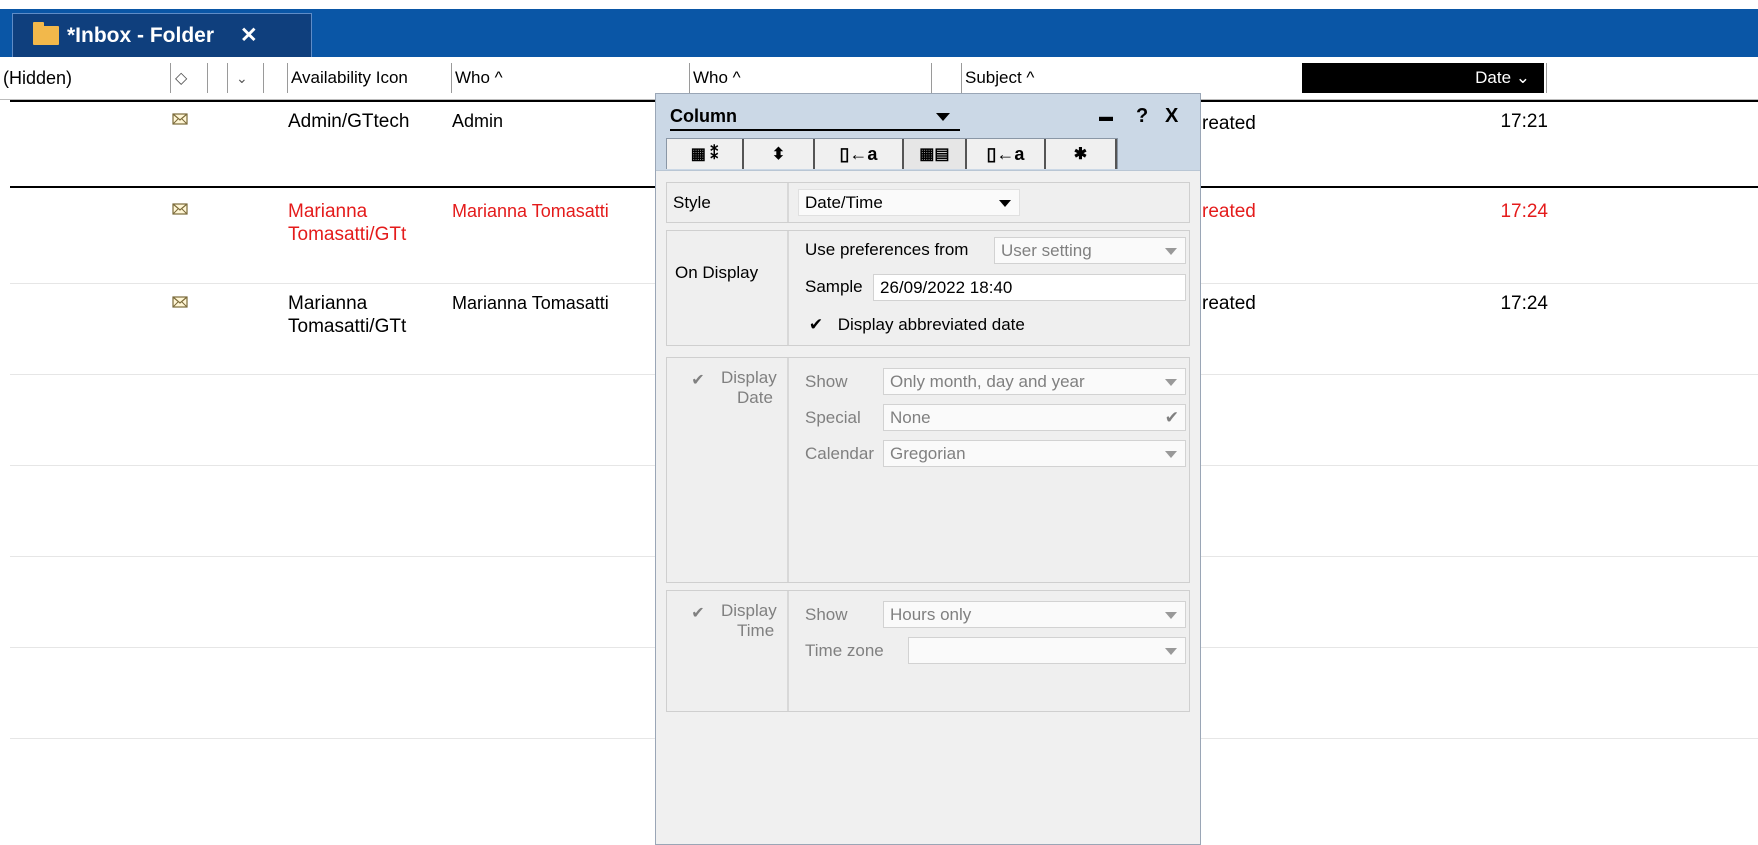  What do you see at coordinates (755, 397) in the screenshot?
I see `display-date-label-line2: Date` at bounding box center [755, 397].